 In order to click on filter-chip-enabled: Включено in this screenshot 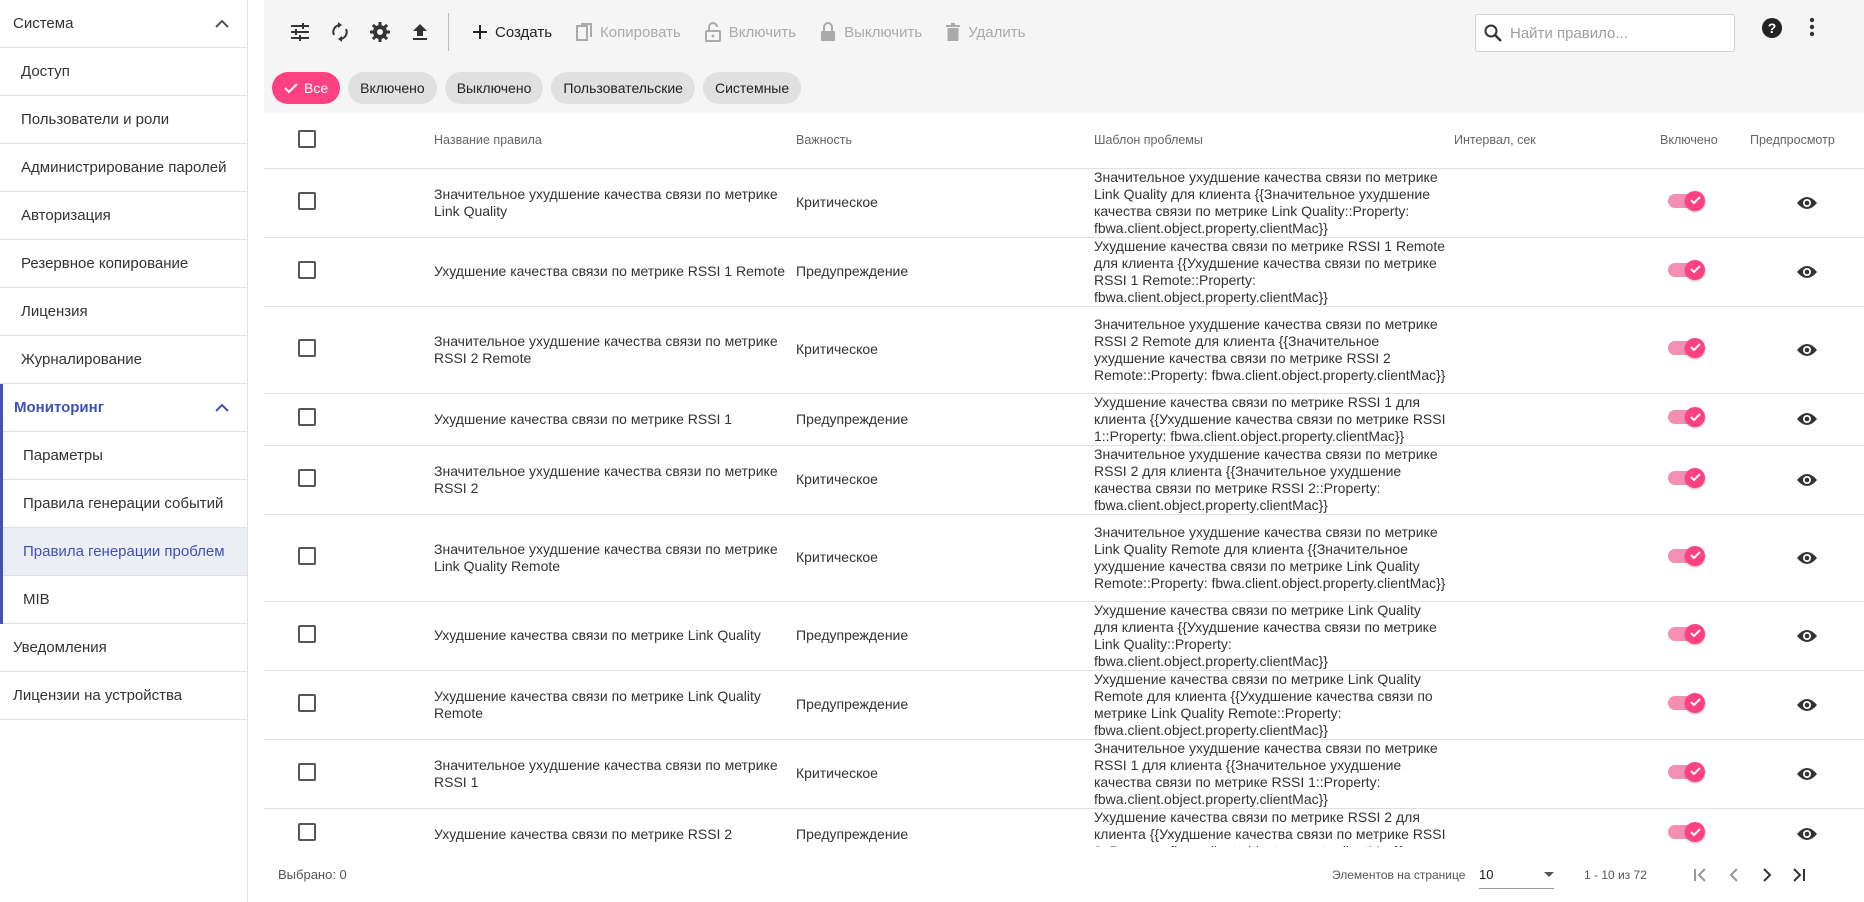, I will do `click(392, 88)`.